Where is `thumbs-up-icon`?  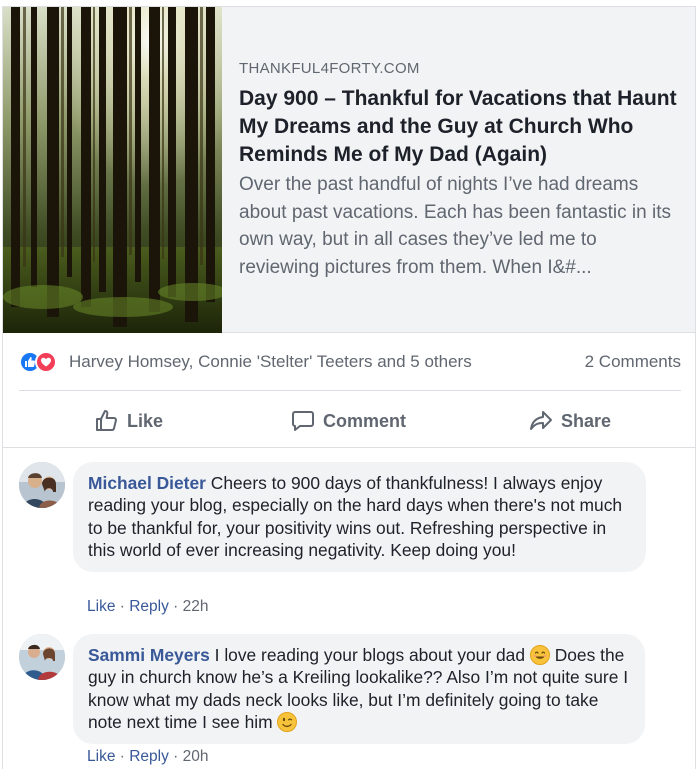
thumbs-up-icon is located at coordinates (106, 420).